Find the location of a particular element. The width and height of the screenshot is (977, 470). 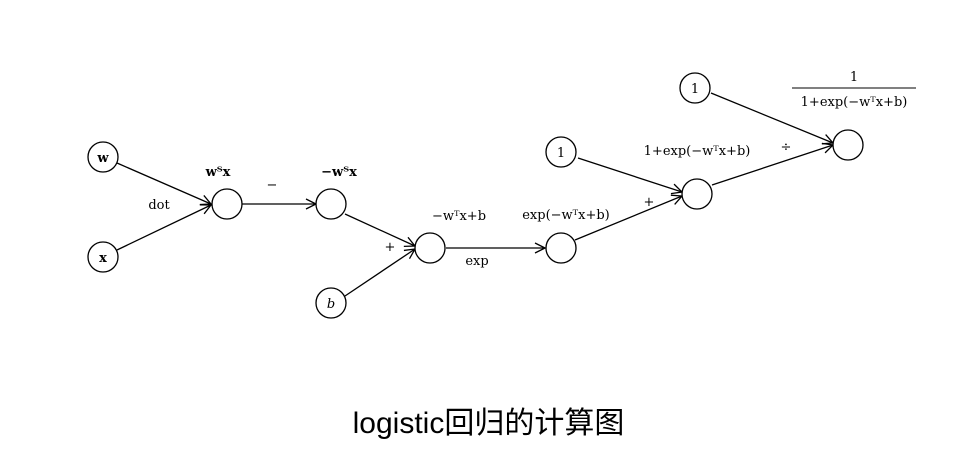

node-one-a-label: 1 is located at coordinates (561, 153).